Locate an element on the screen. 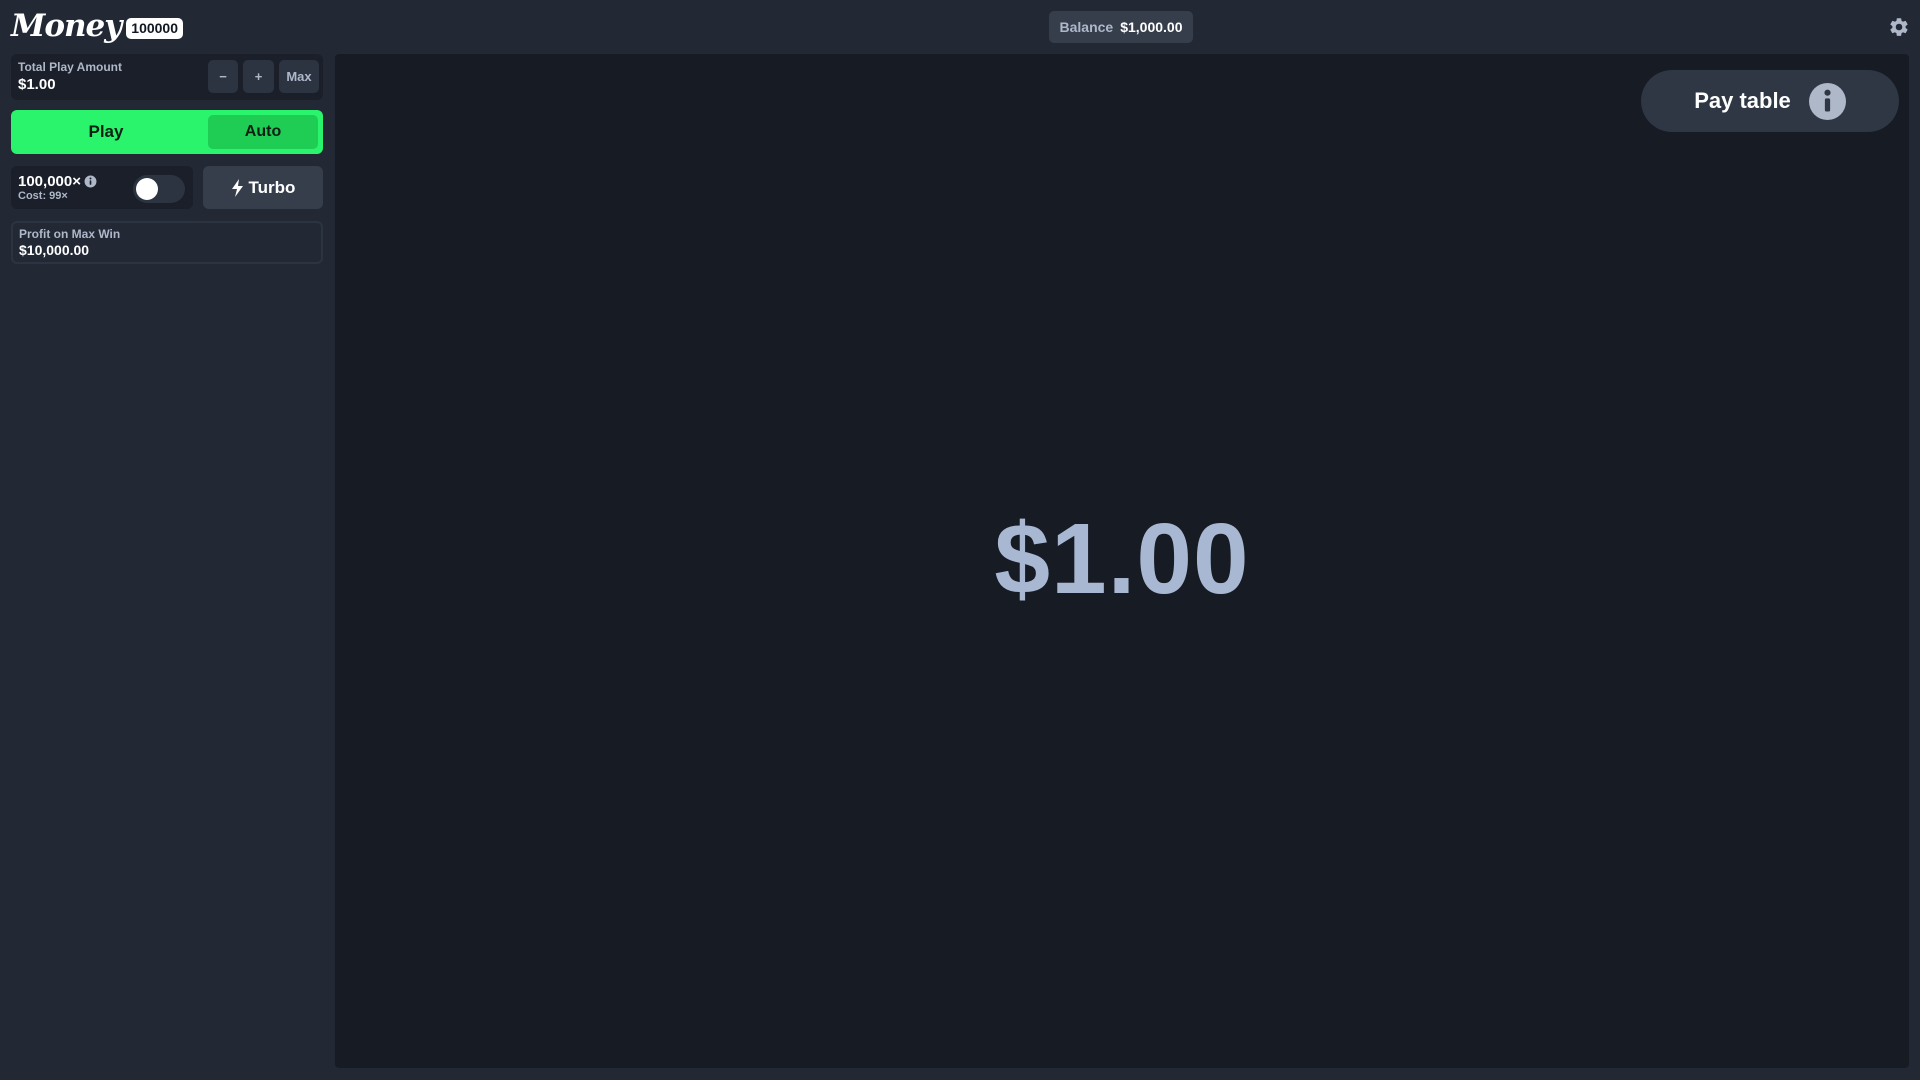 This screenshot has height=1080, width=1920. profit-value: $10,000.00 is located at coordinates (54, 250).